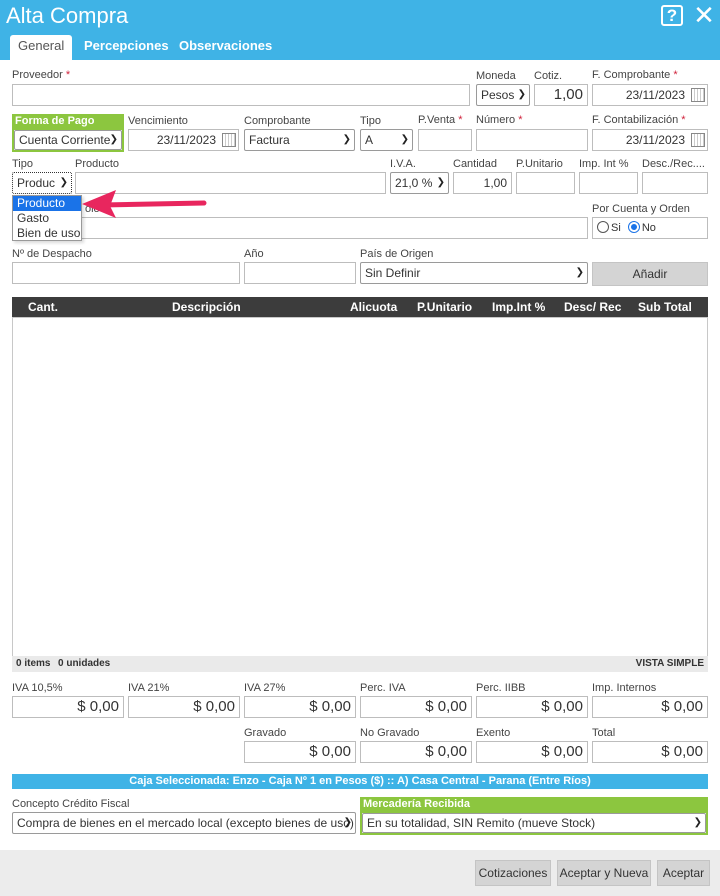  I want to click on items-count: 0 items, so click(33, 663).